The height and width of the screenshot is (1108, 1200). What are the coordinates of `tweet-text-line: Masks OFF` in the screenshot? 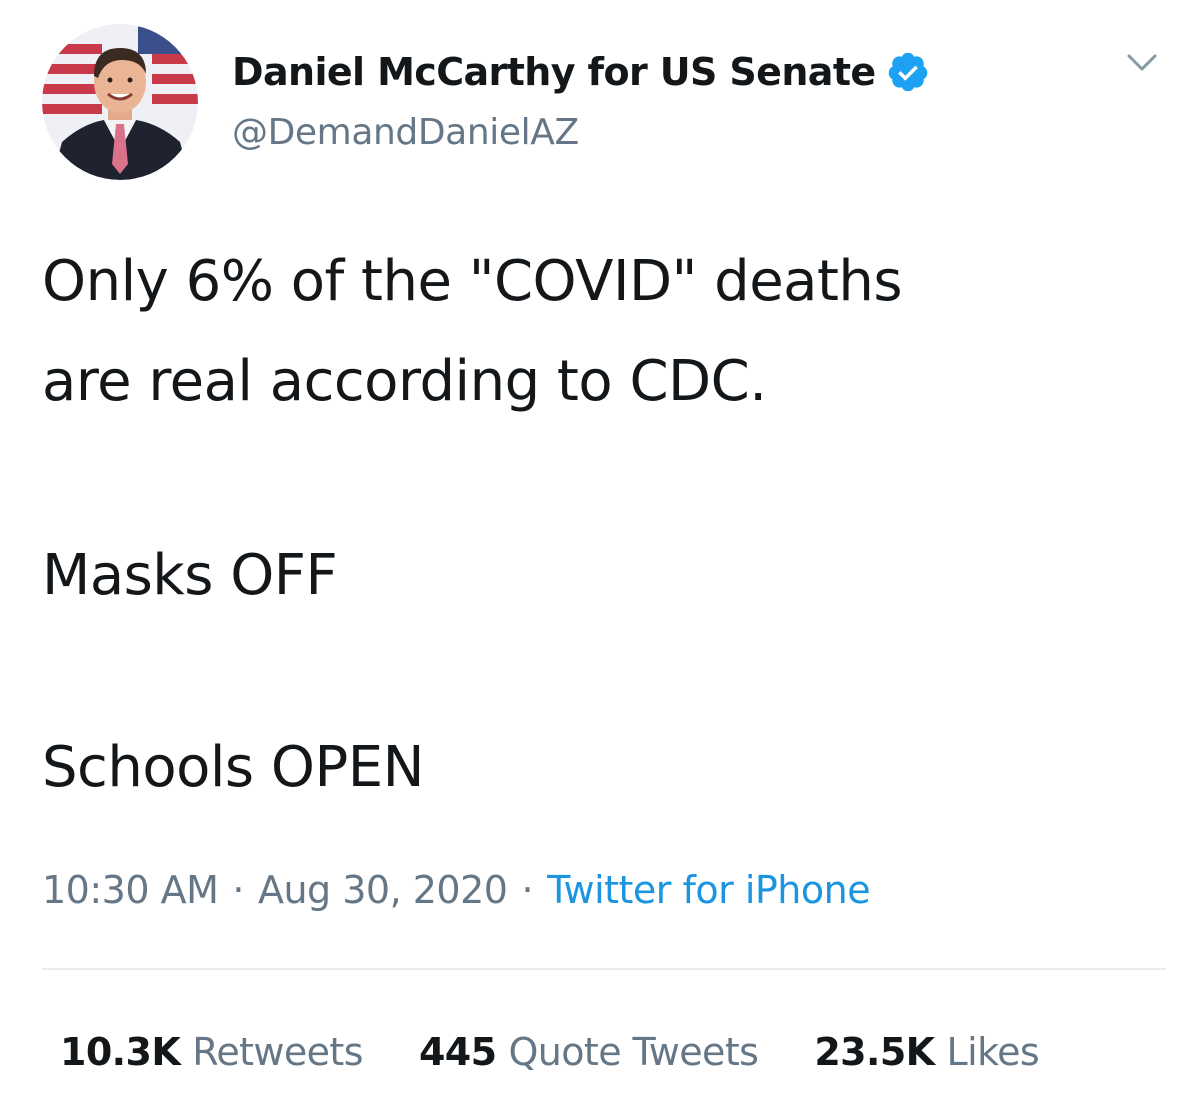 It's located at (190, 575).